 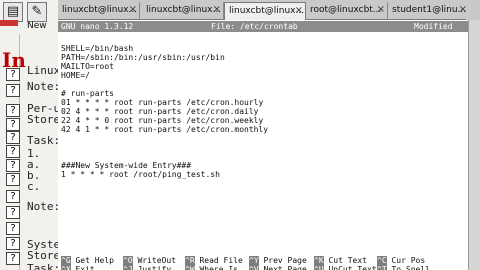 I want to click on terminal-tab: student1@linu... ×, so click(x=429, y=11).